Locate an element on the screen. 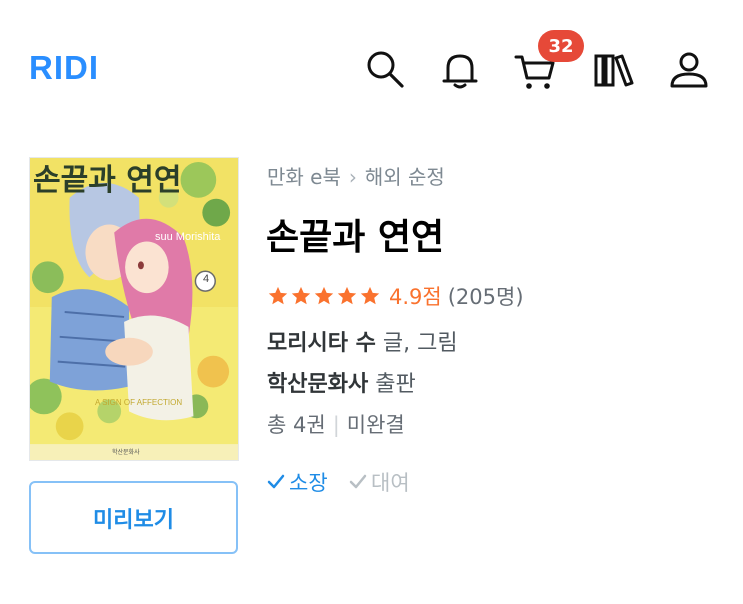 This screenshot has height=604, width=743. bell-icon is located at coordinates (460, 69).